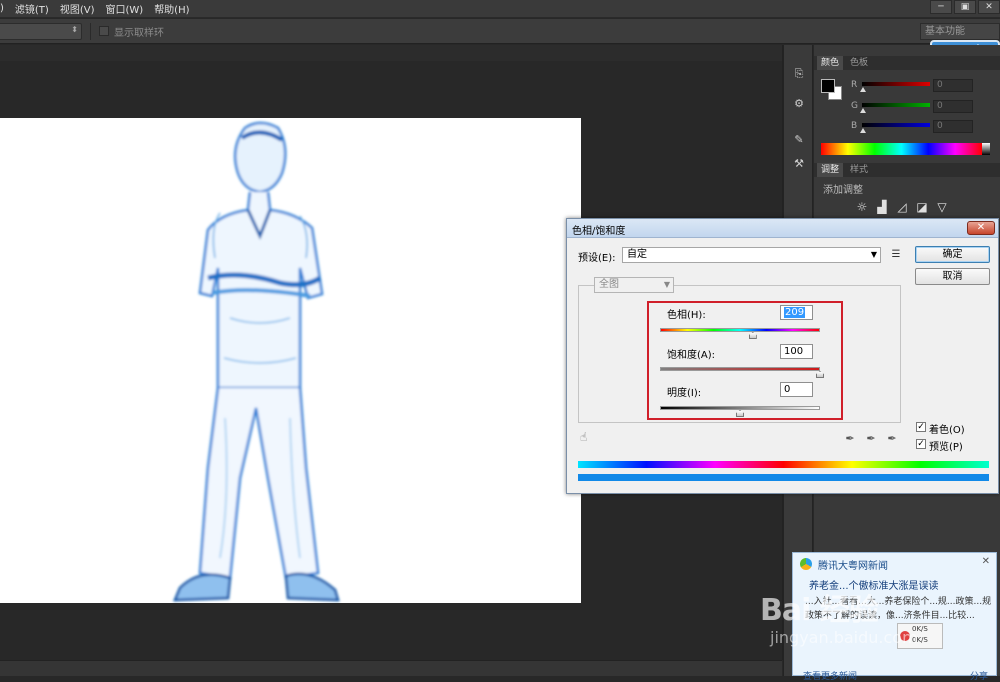  I want to click on news-source: 腾讯大粤网新闻, so click(853, 566).